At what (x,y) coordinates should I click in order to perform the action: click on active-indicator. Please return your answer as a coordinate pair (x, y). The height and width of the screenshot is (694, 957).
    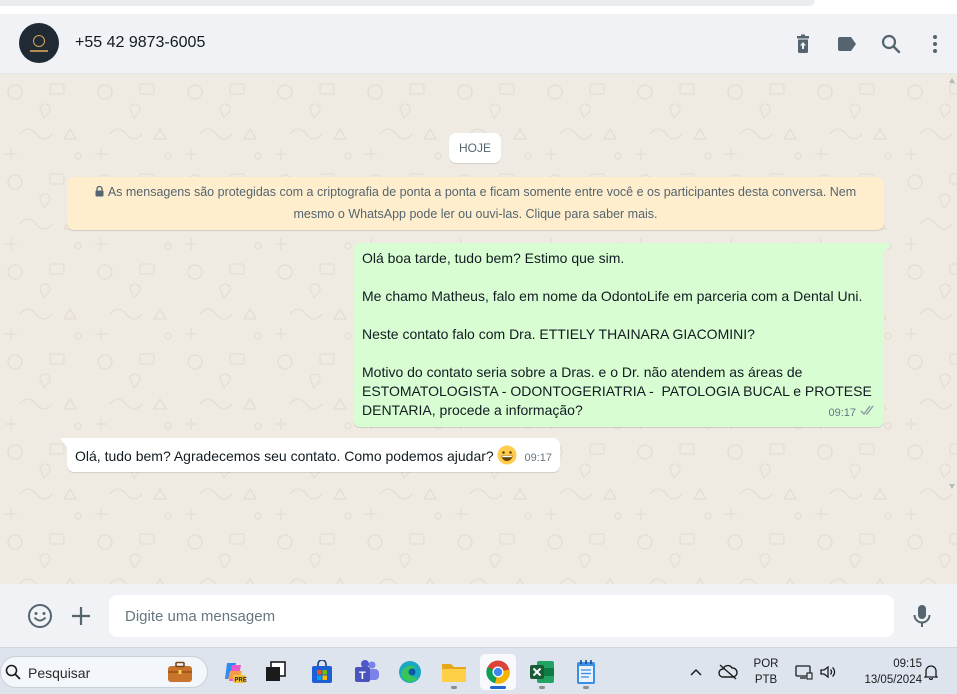
    Looking at the image, I should click on (498, 687).